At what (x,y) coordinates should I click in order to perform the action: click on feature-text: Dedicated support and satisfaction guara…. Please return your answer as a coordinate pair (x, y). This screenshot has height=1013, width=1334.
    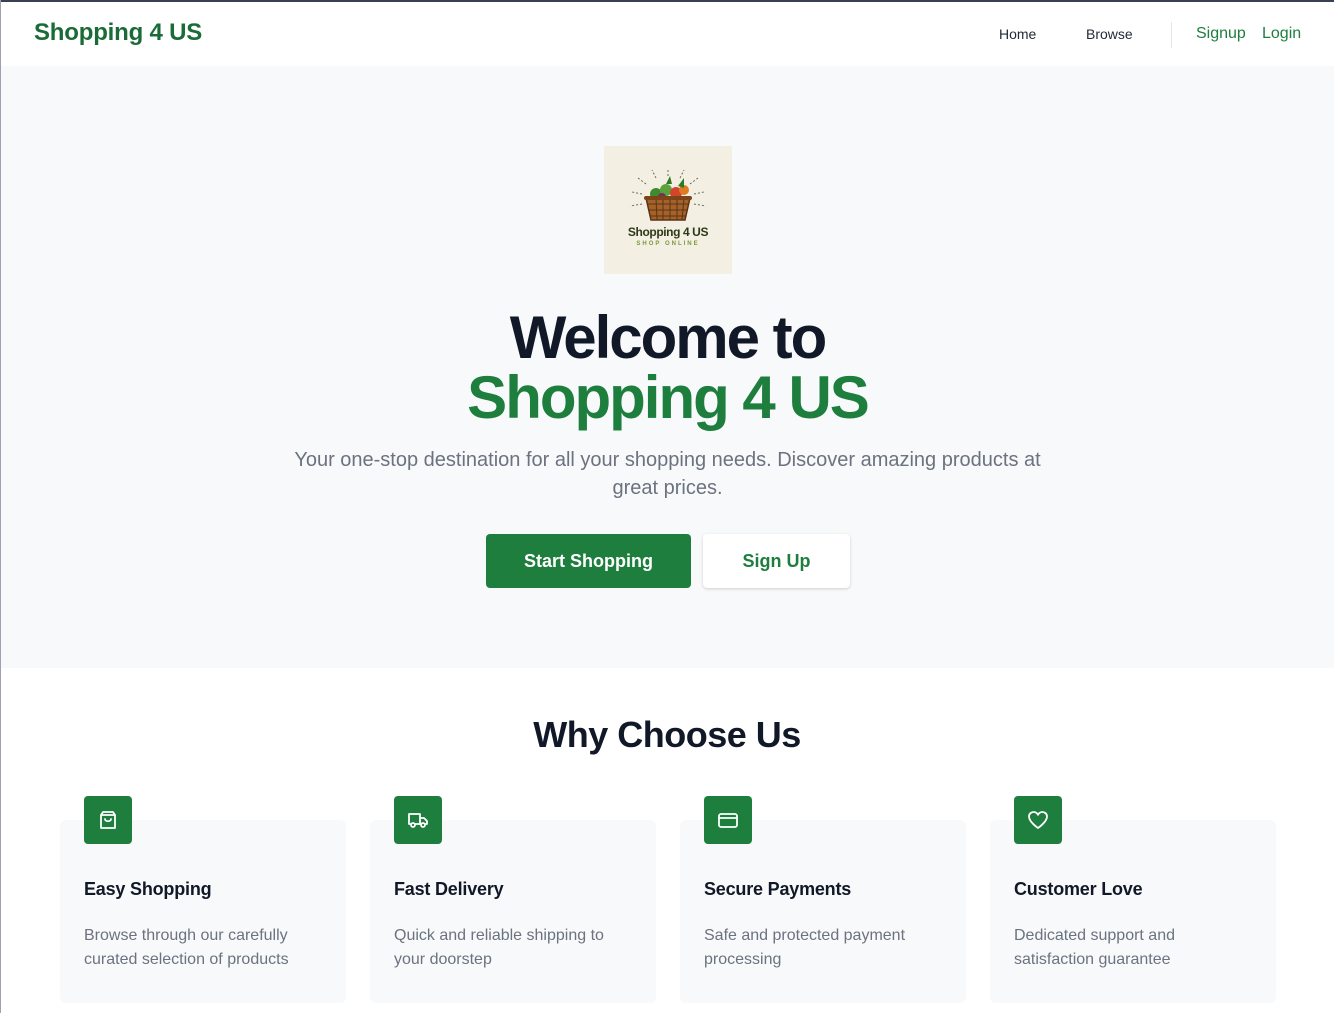
    Looking at the image, I should click on (1094, 947).